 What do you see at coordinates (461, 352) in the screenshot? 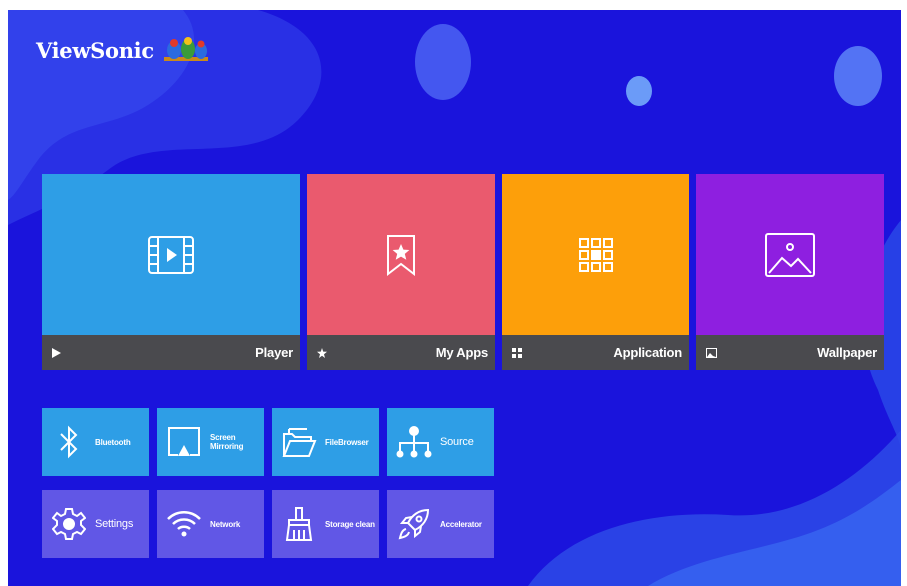
I see `tile-my-apps-label: My Apps` at bounding box center [461, 352].